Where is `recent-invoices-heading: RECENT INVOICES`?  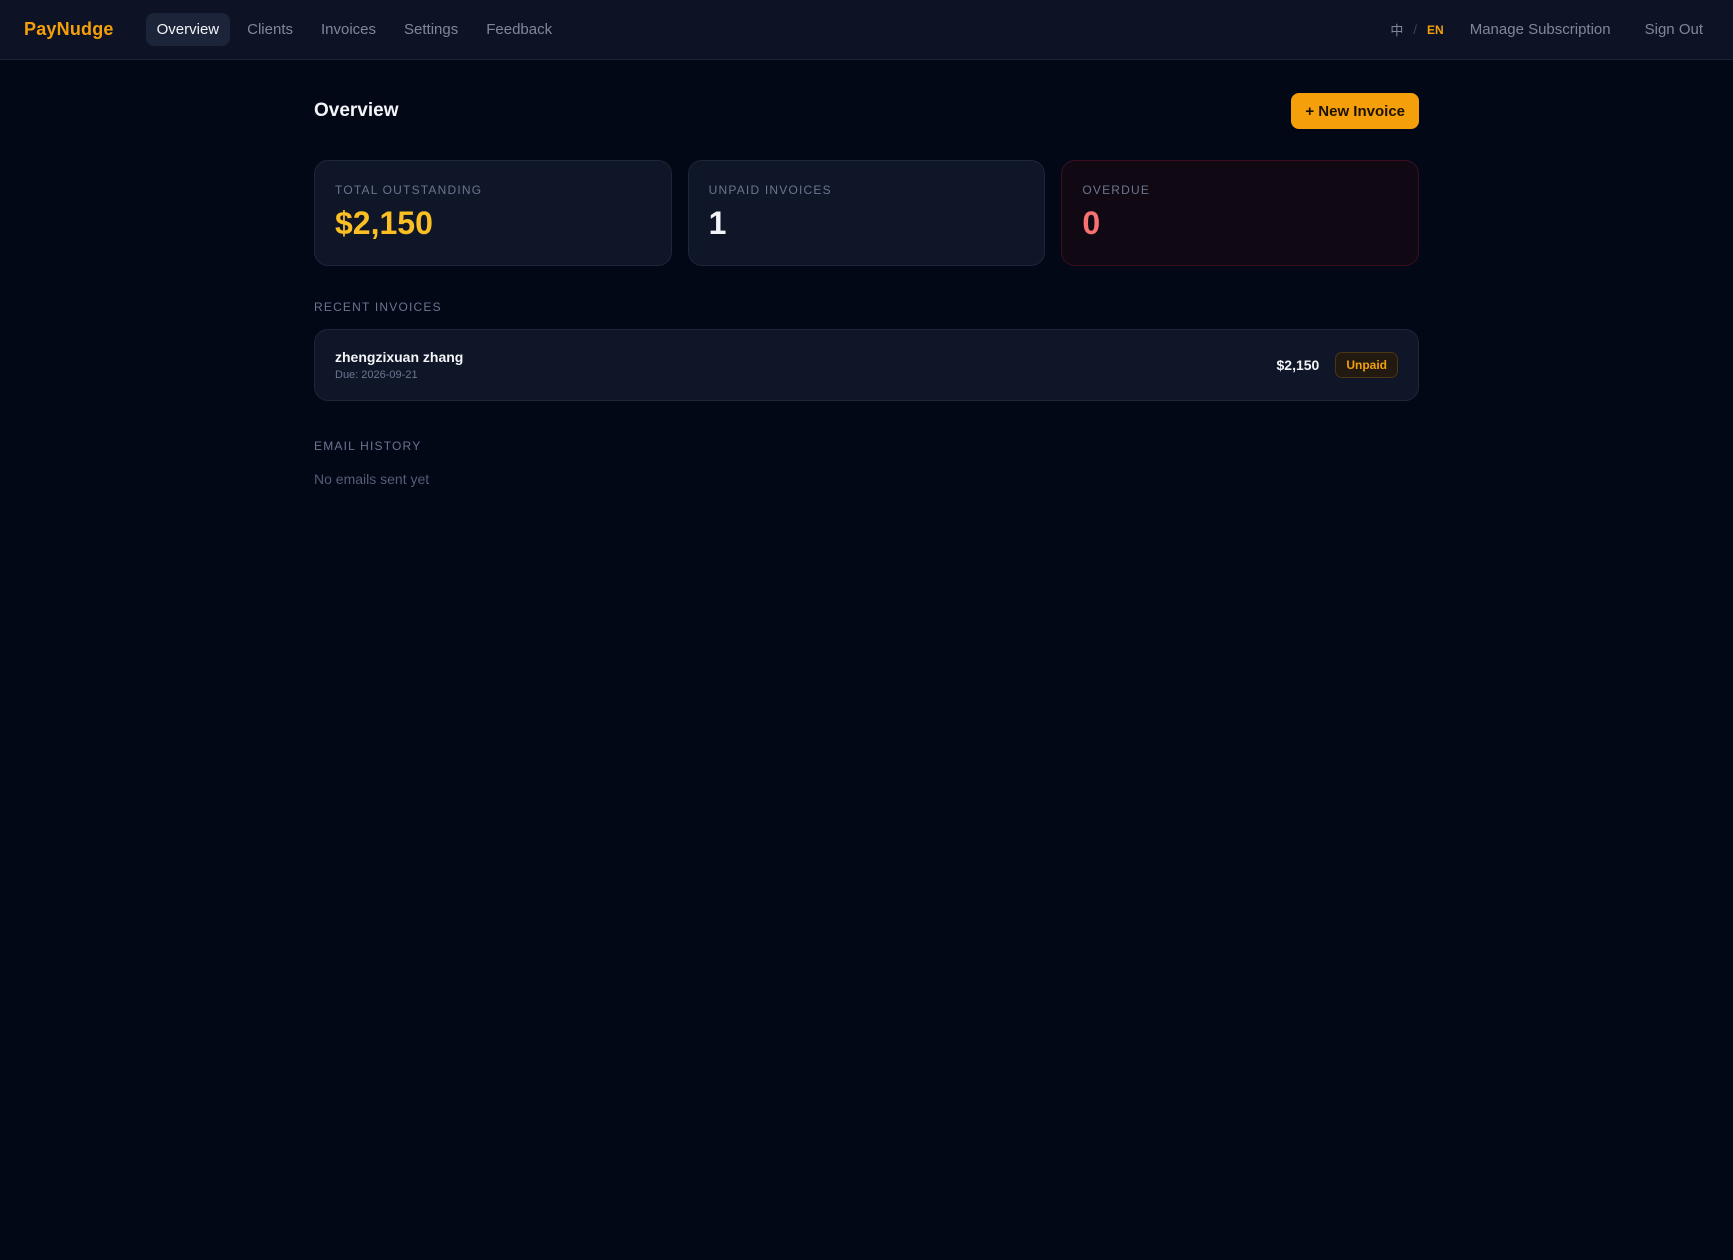 recent-invoices-heading: RECENT INVOICES is located at coordinates (378, 307).